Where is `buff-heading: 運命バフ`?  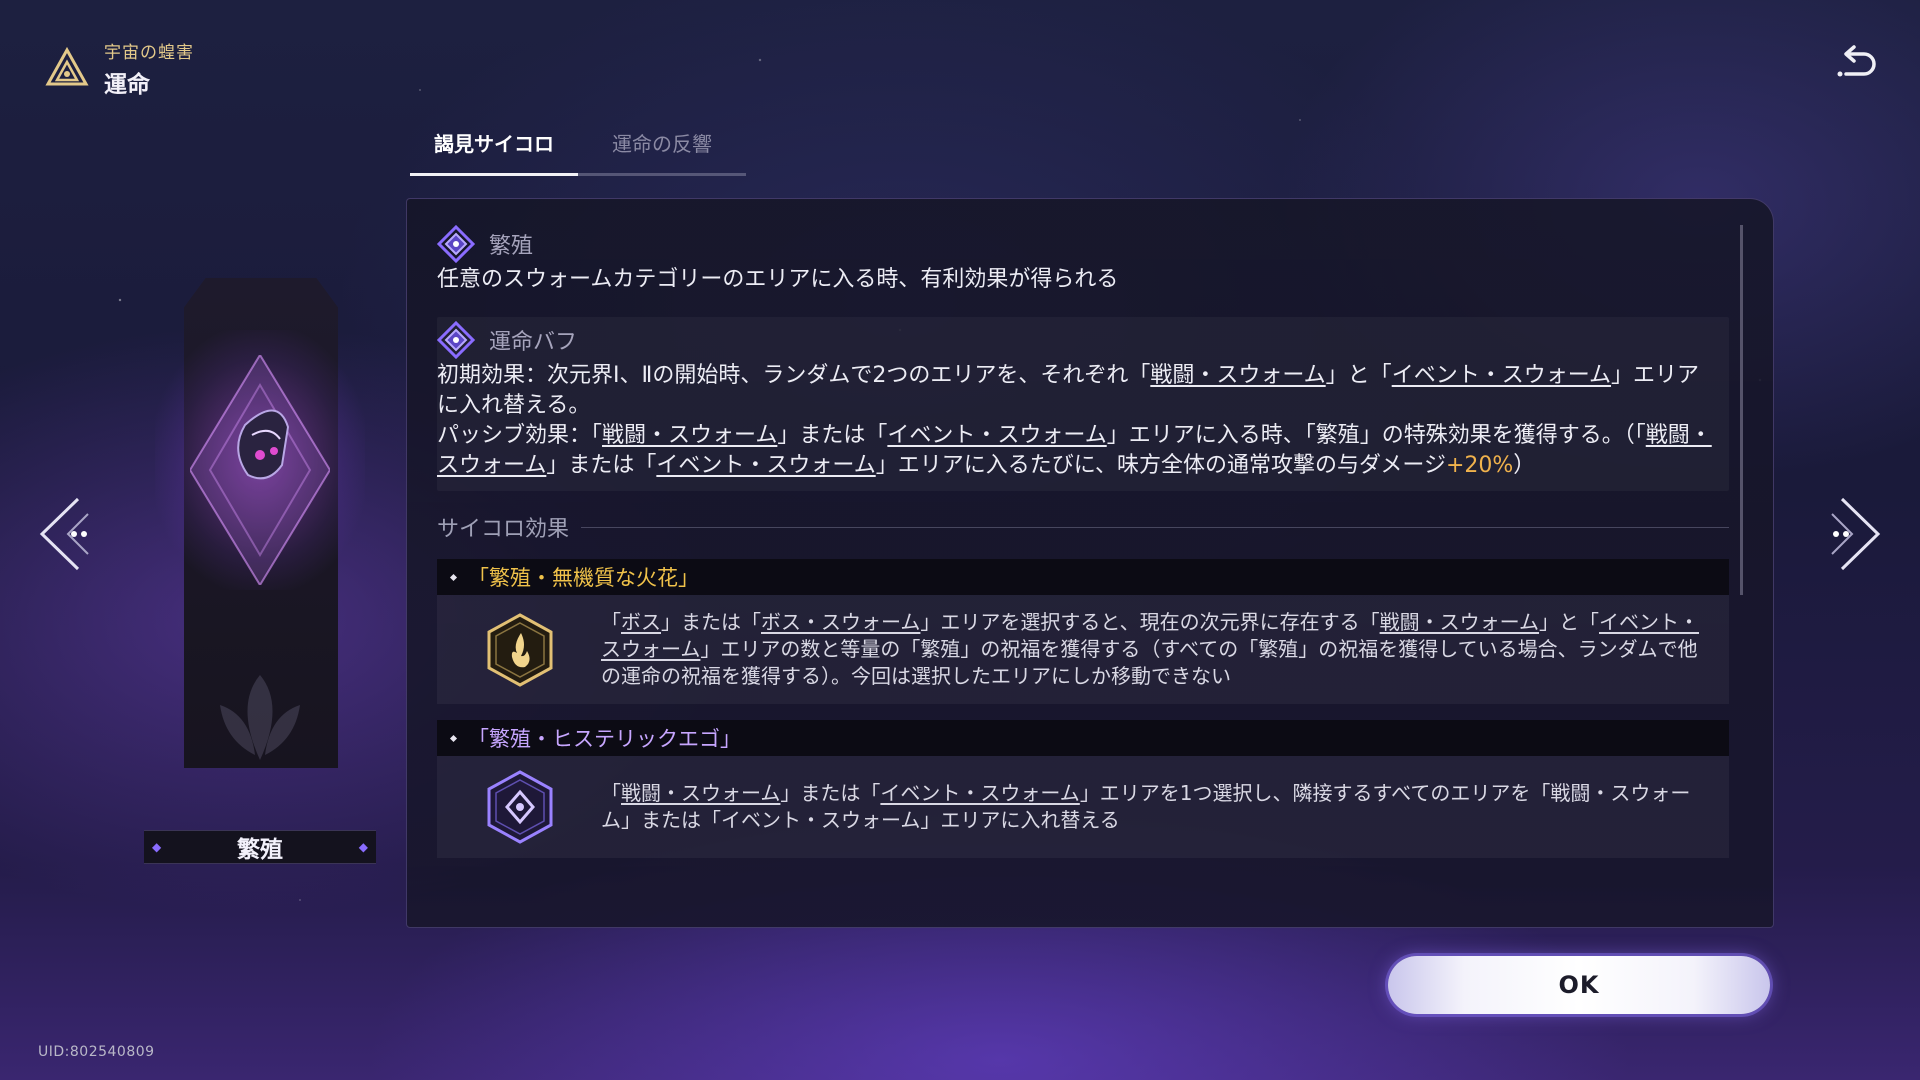
buff-heading: 運命バフ is located at coordinates (1083, 340).